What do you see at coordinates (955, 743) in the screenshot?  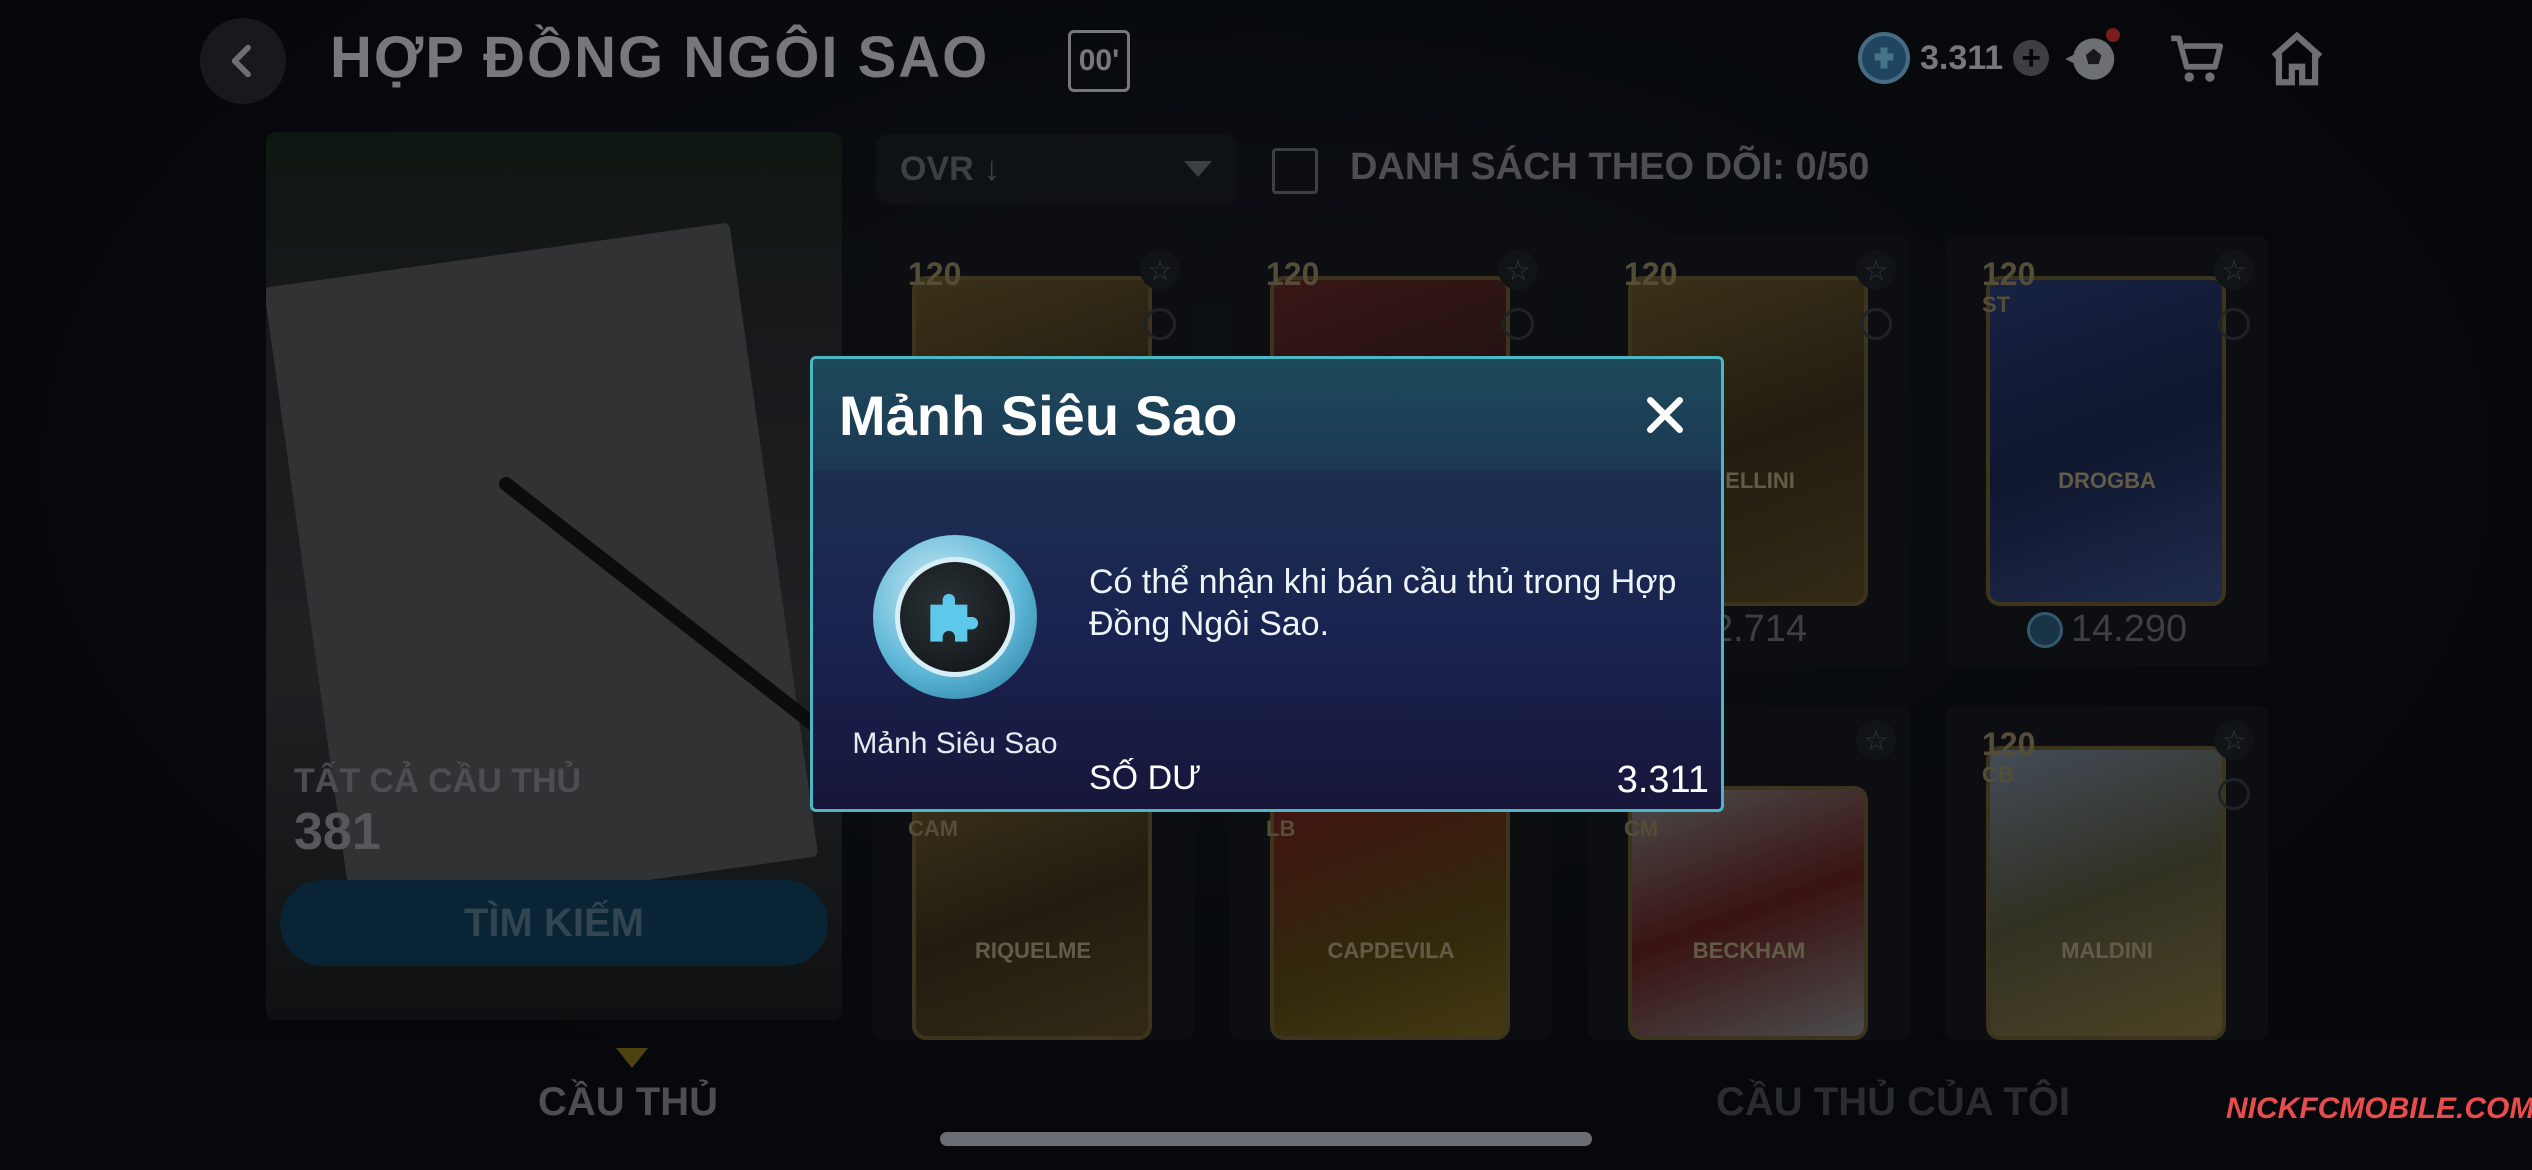 I see `item-label: Mảnh Siêu Sao` at bounding box center [955, 743].